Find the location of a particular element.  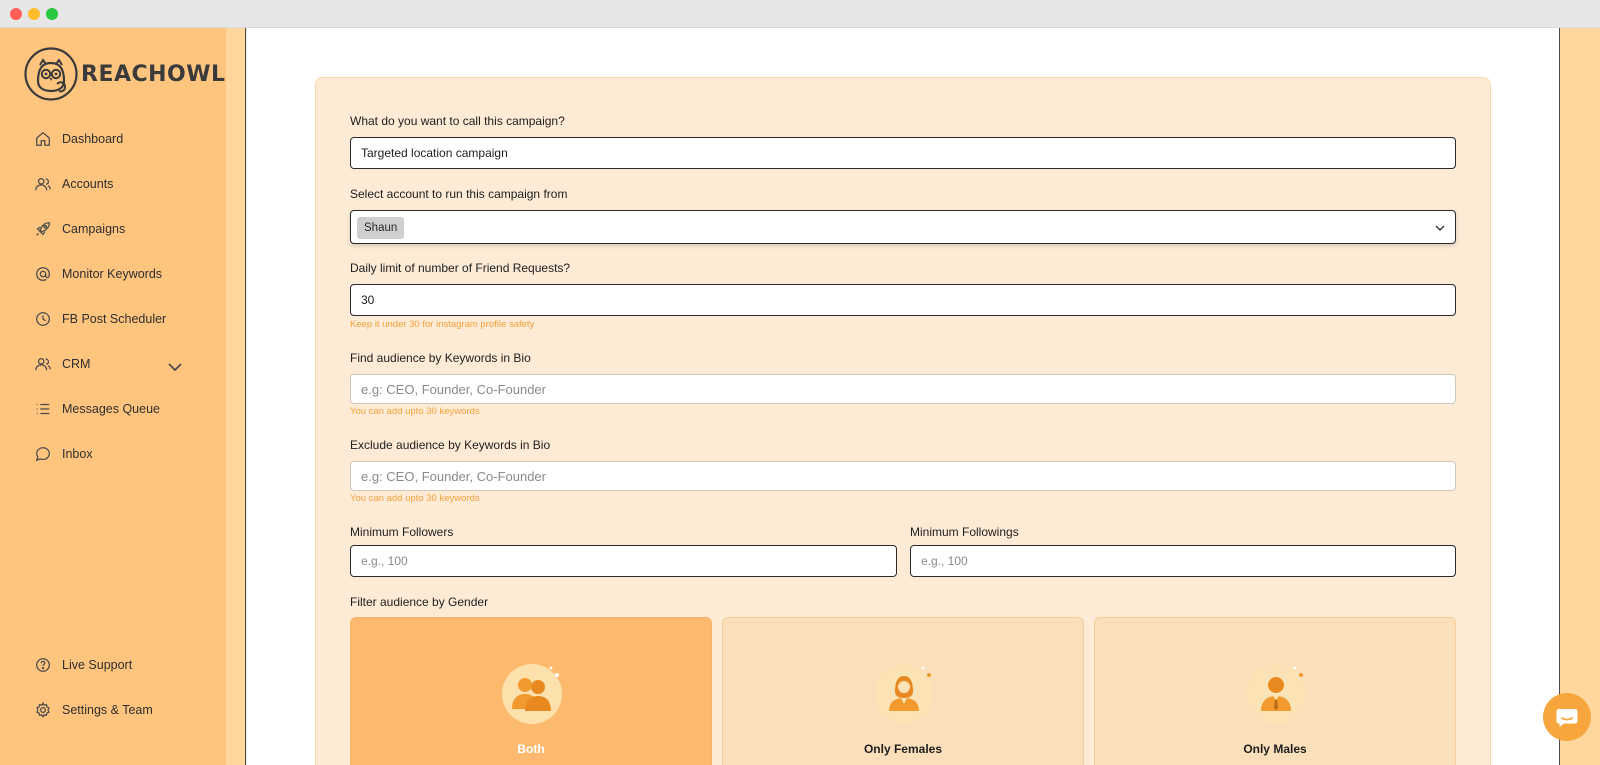

sidebar-item-label: Live Support is located at coordinates (97, 665).